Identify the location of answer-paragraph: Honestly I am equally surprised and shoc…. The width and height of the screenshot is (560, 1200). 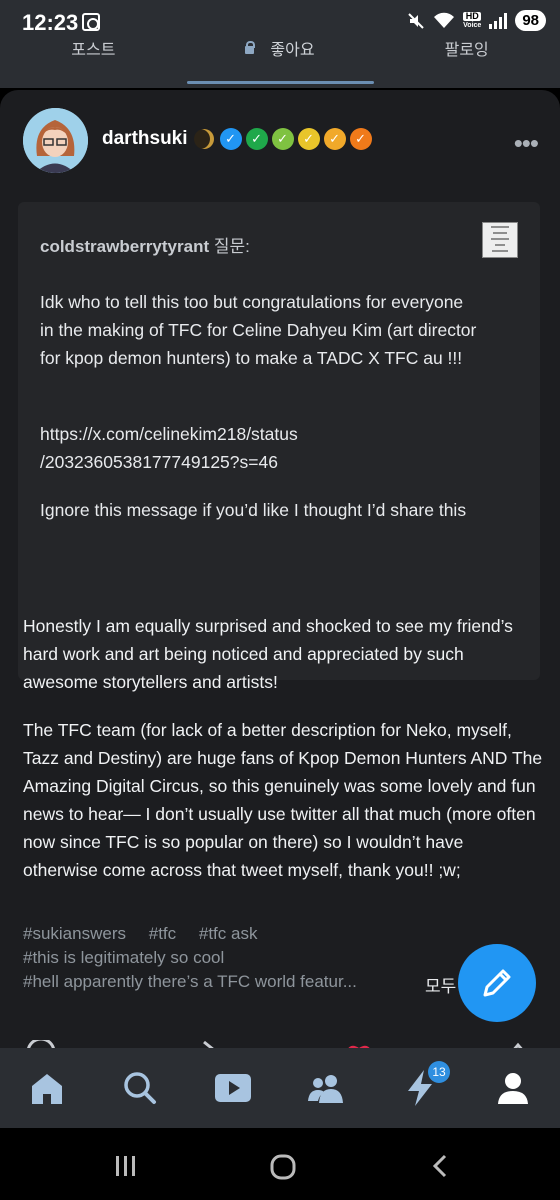
(268, 654).